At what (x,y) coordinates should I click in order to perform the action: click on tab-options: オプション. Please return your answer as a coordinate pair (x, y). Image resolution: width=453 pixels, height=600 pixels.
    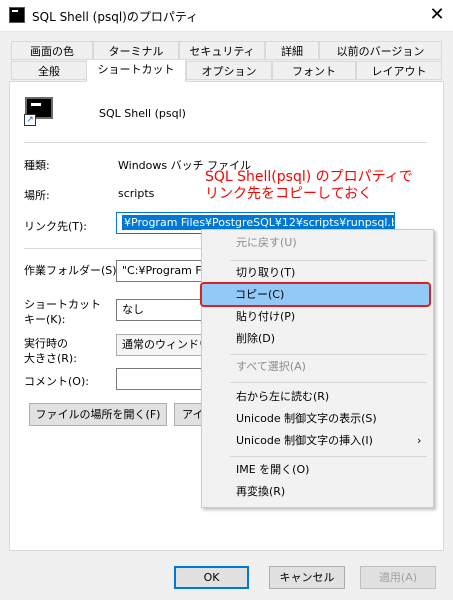
    Looking at the image, I should click on (229, 70).